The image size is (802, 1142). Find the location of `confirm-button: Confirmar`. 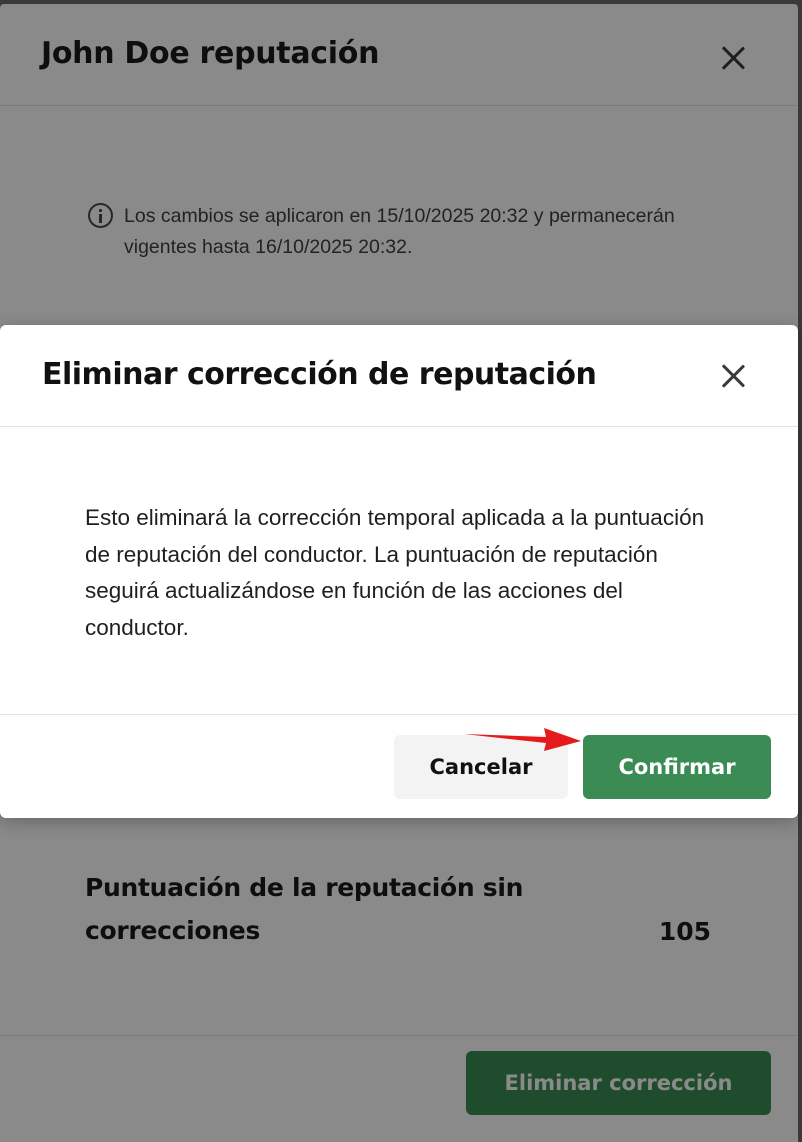

confirm-button: Confirmar is located at coordinates (677, 767).